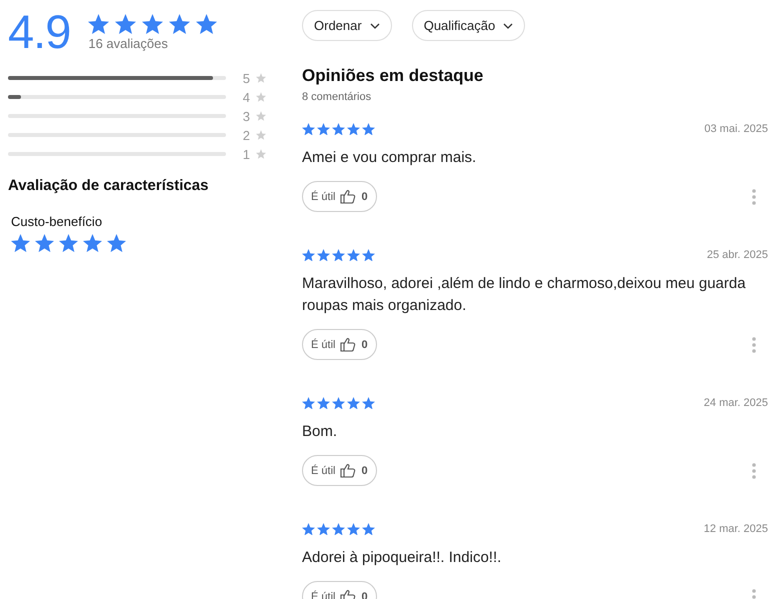 The width and height of the screenshot is (781, 599). I want to click on review-text: Amei e vou comprar mais., so click(390, 158).